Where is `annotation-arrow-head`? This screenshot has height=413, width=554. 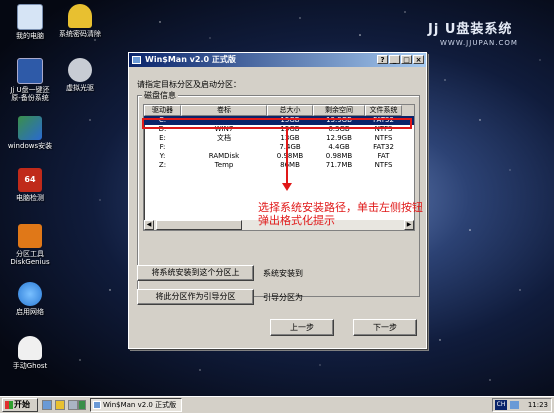
annotation-arrow-head is located at coordinates (287, 187).